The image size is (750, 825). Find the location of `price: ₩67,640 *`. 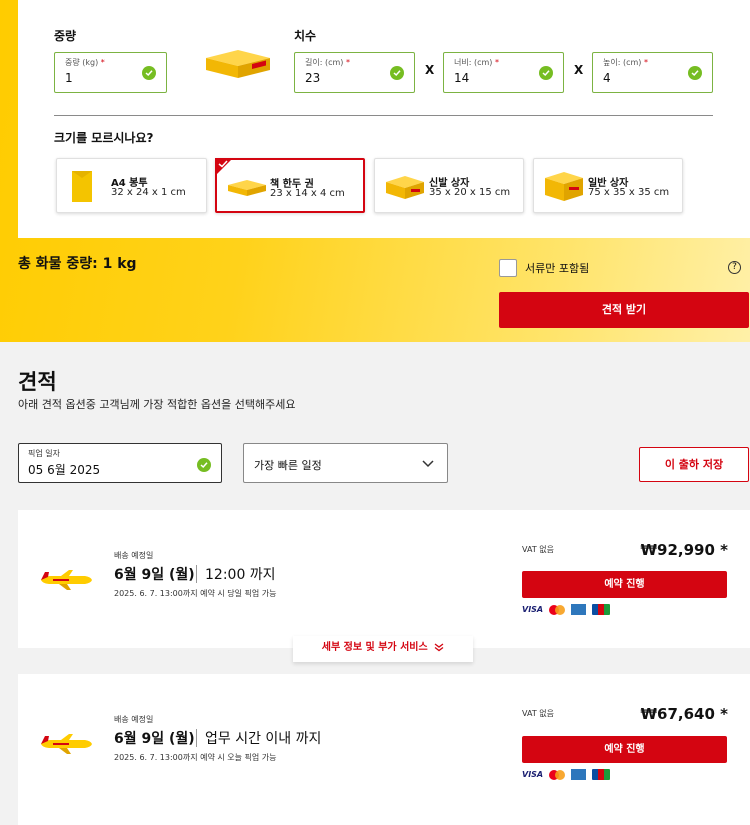

price: ₩67,640 * is located at coordinates (684, 714).